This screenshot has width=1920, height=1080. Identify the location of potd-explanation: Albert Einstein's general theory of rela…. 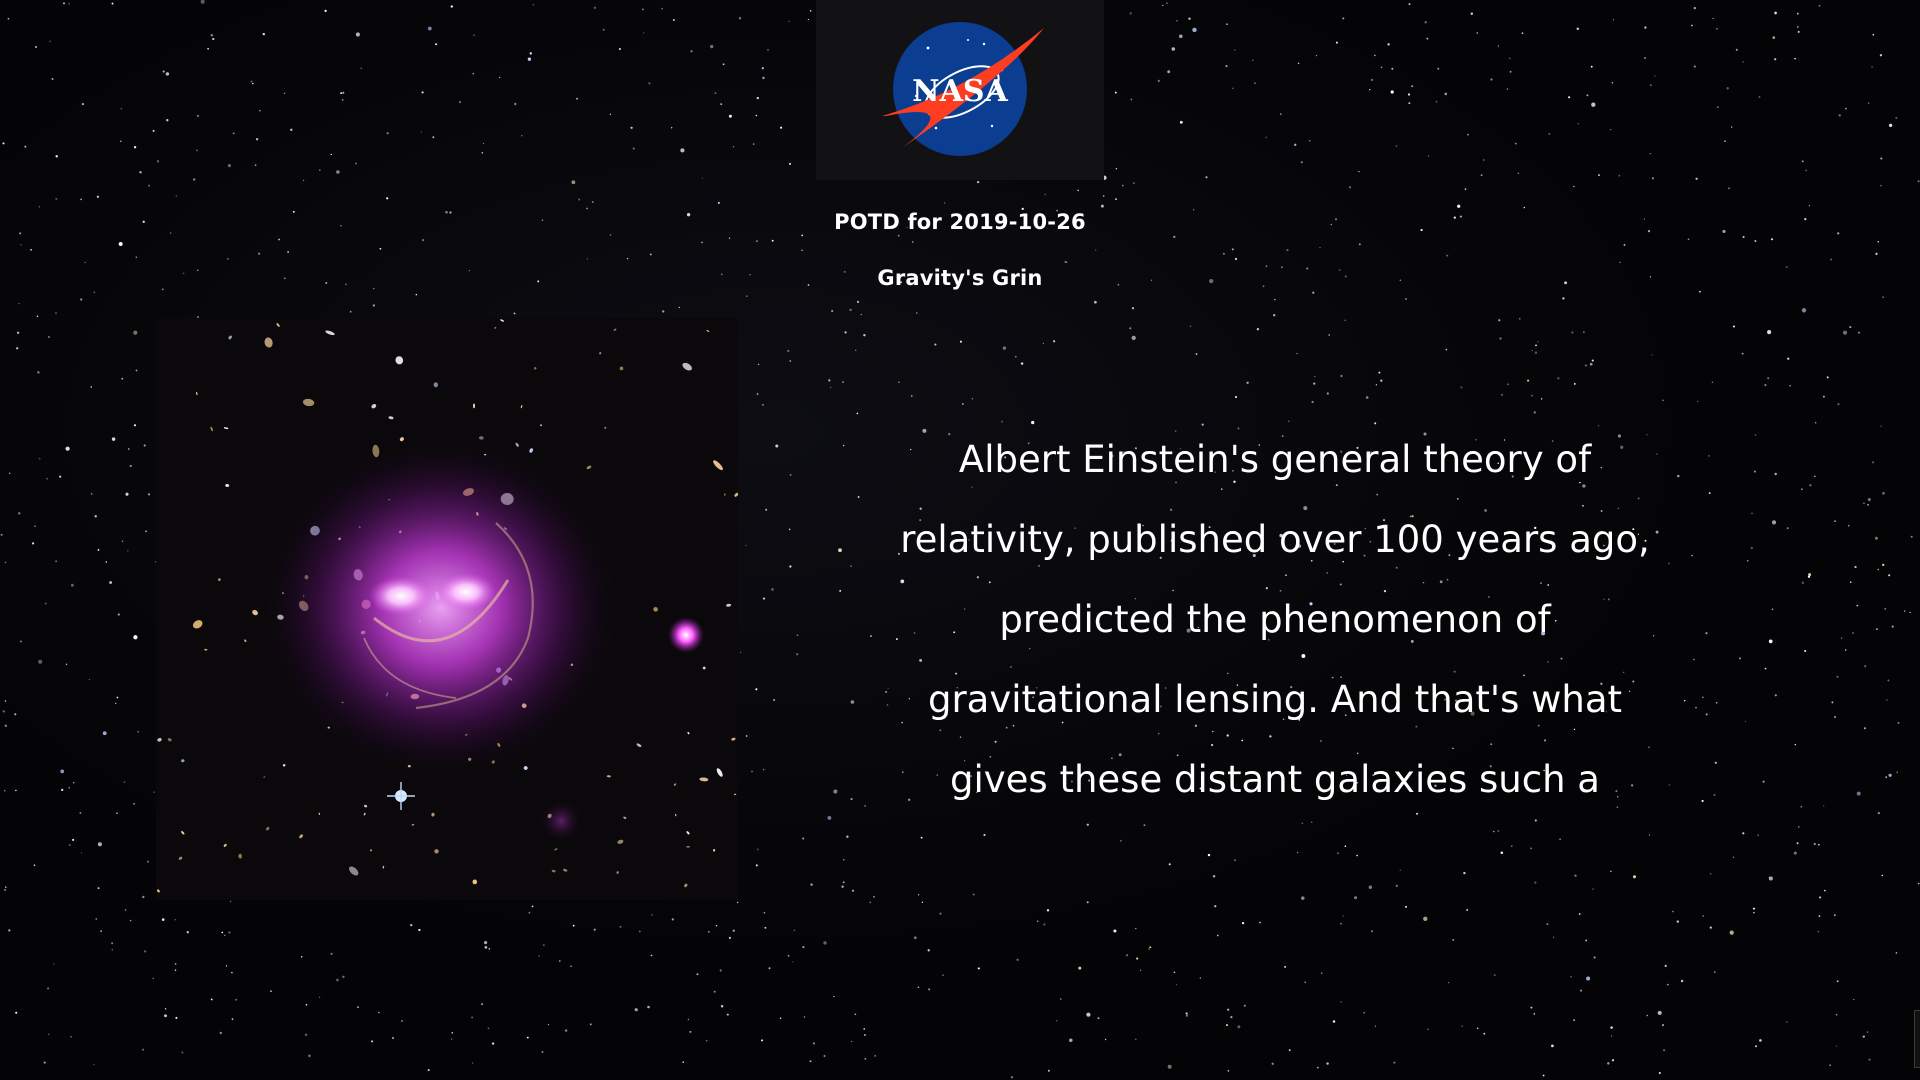
(1275, 619).